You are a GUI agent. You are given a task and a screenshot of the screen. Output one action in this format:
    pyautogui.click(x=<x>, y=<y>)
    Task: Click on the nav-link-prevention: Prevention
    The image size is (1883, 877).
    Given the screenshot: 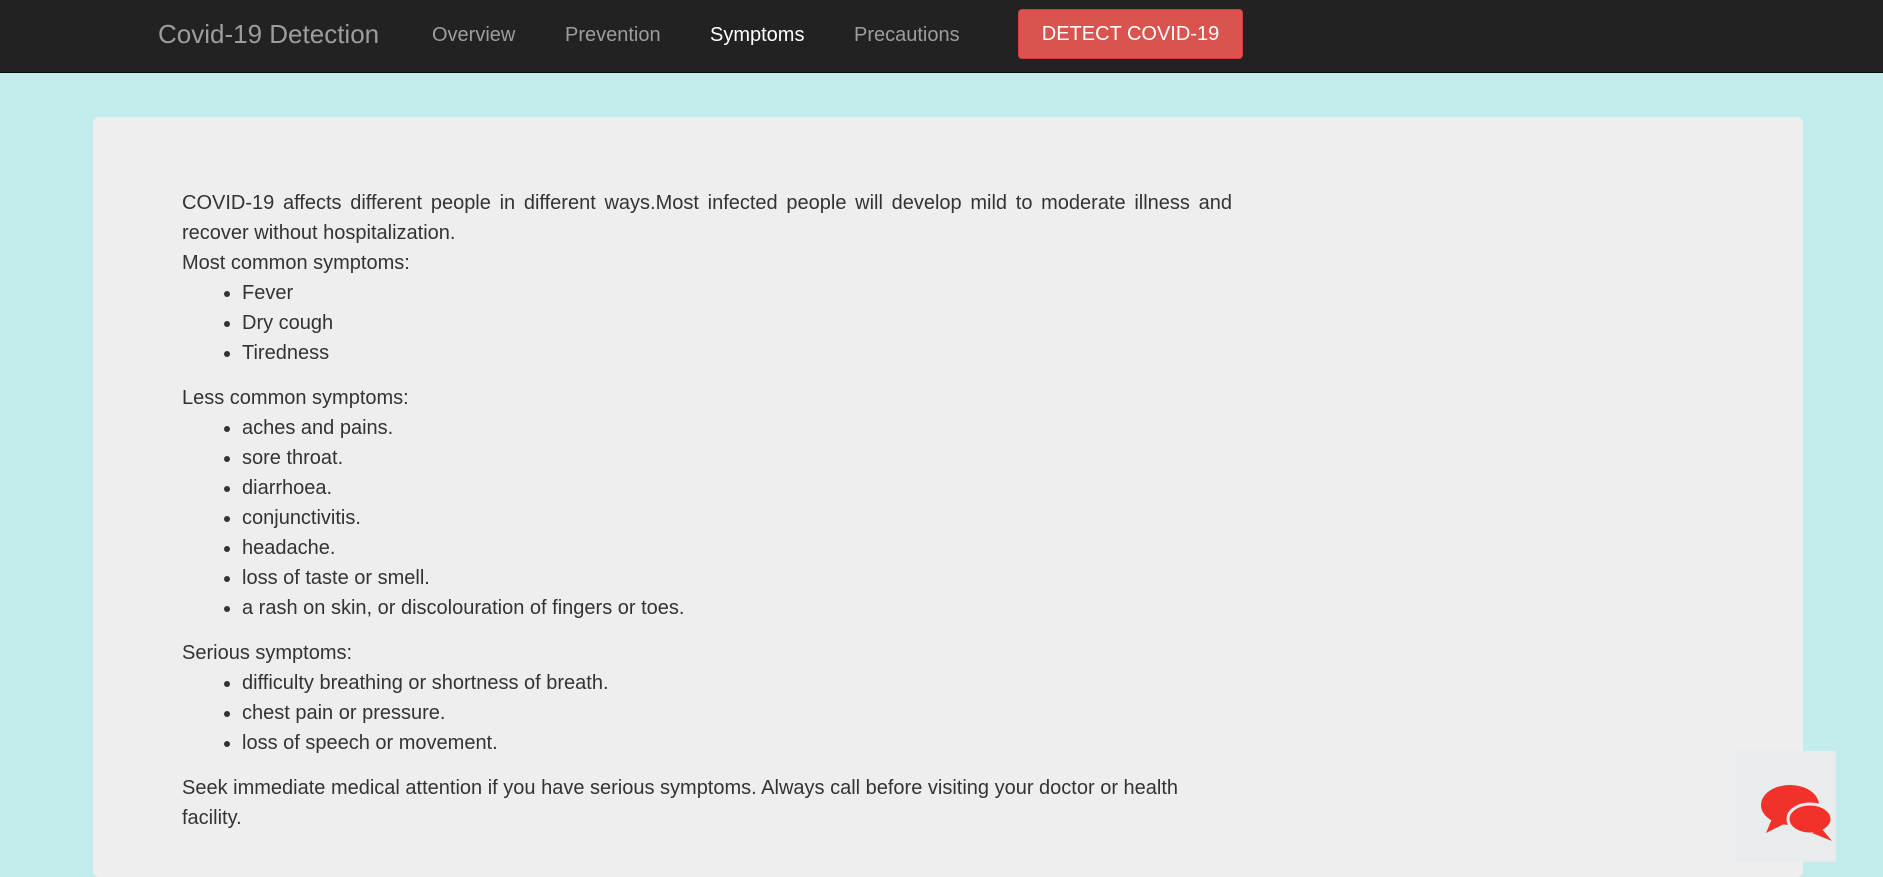 What is the action you would take?
    pyautogui.click(x=613, y=35)
    